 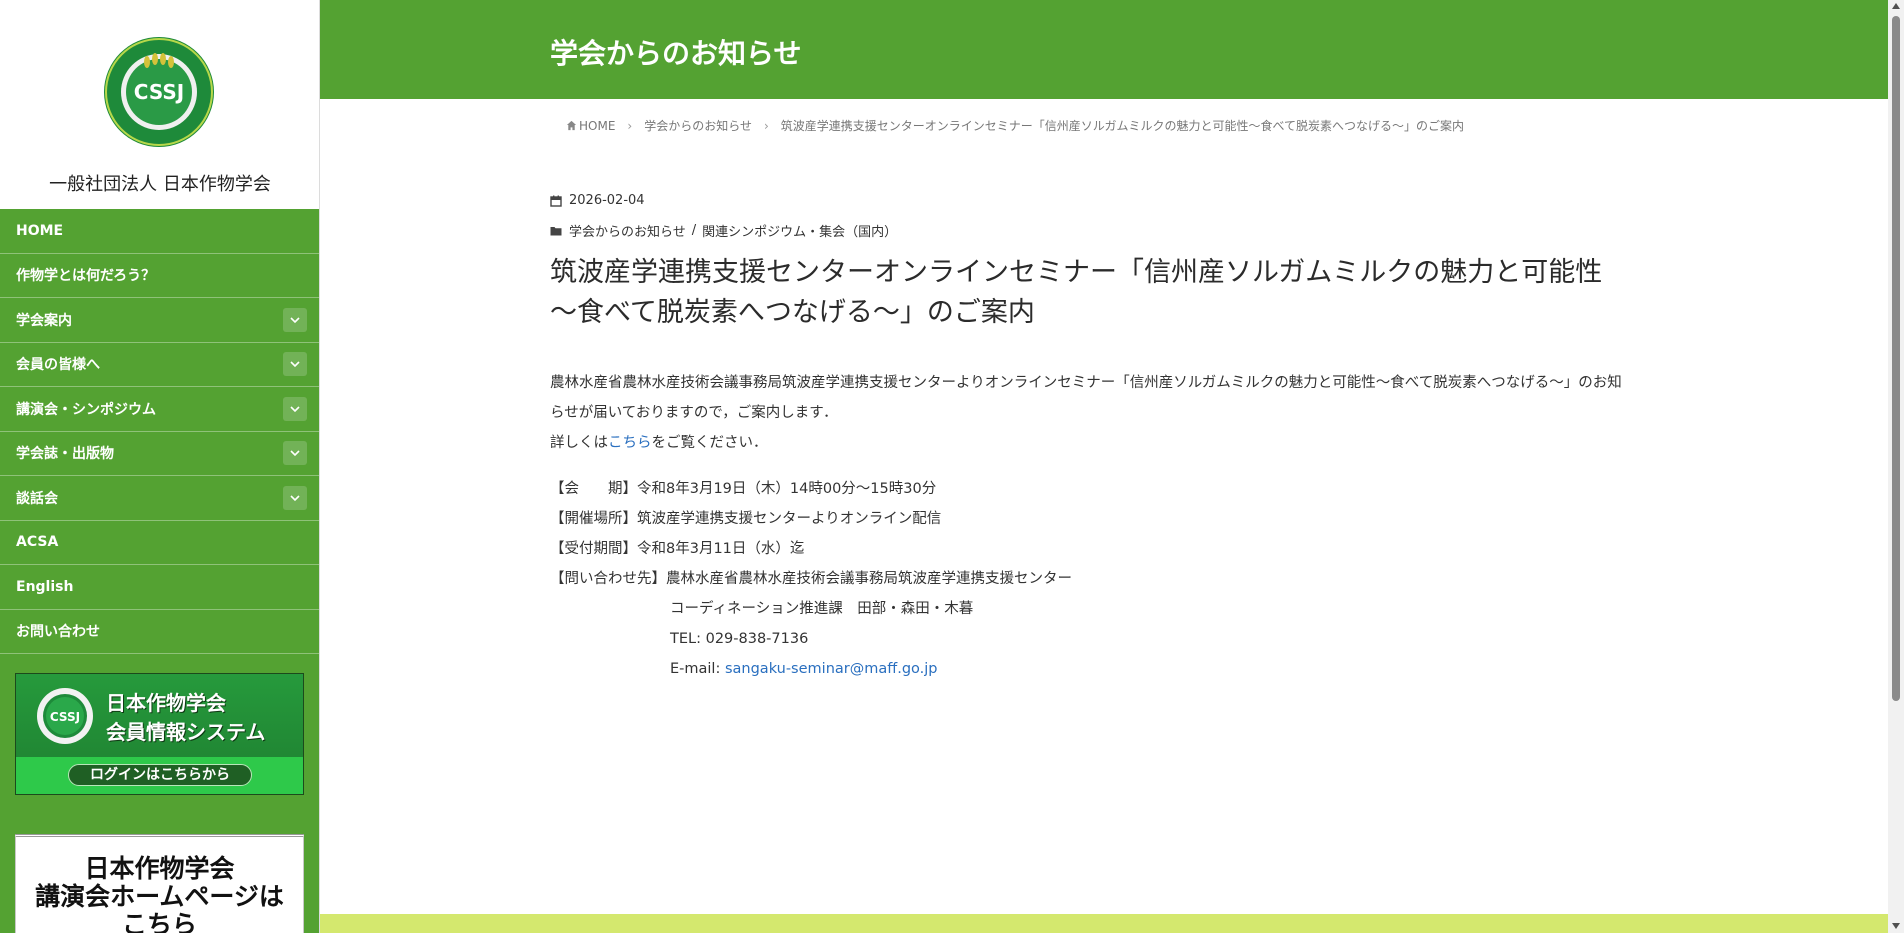 I want to click on page-scrollbar, so click(x=1896, y=466).